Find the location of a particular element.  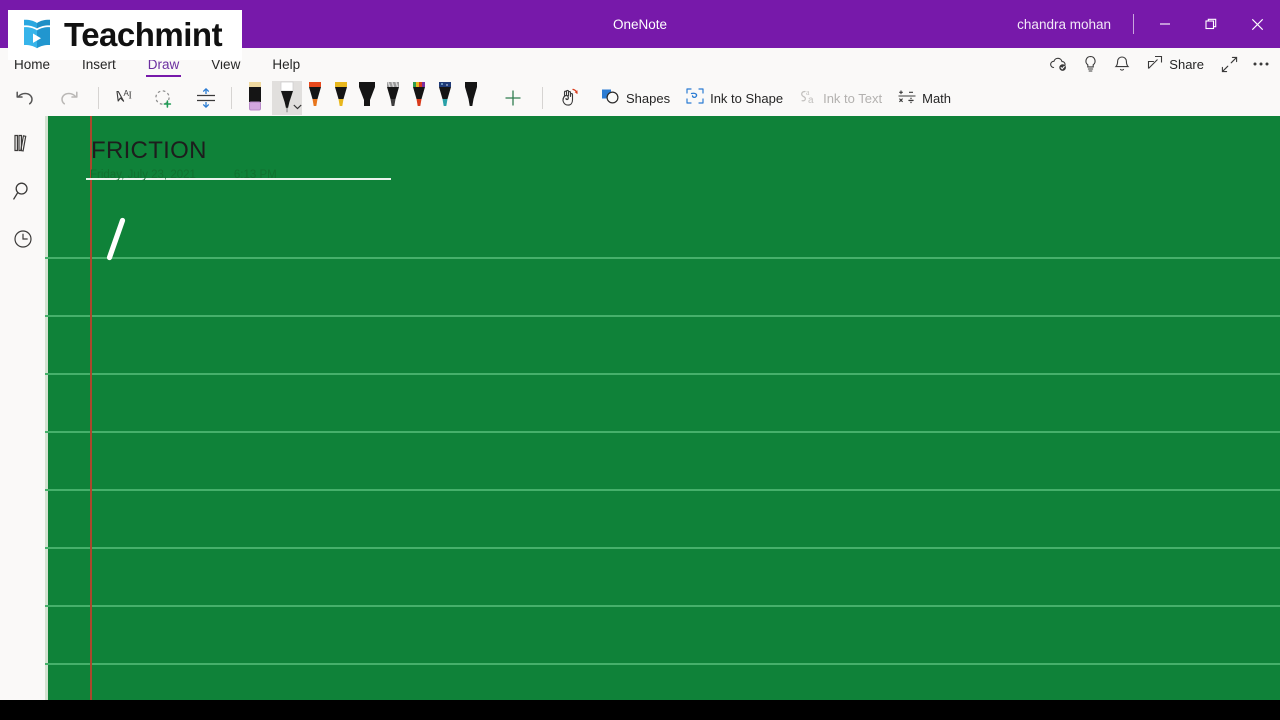

math-icon is located at coordinates (907, 98).